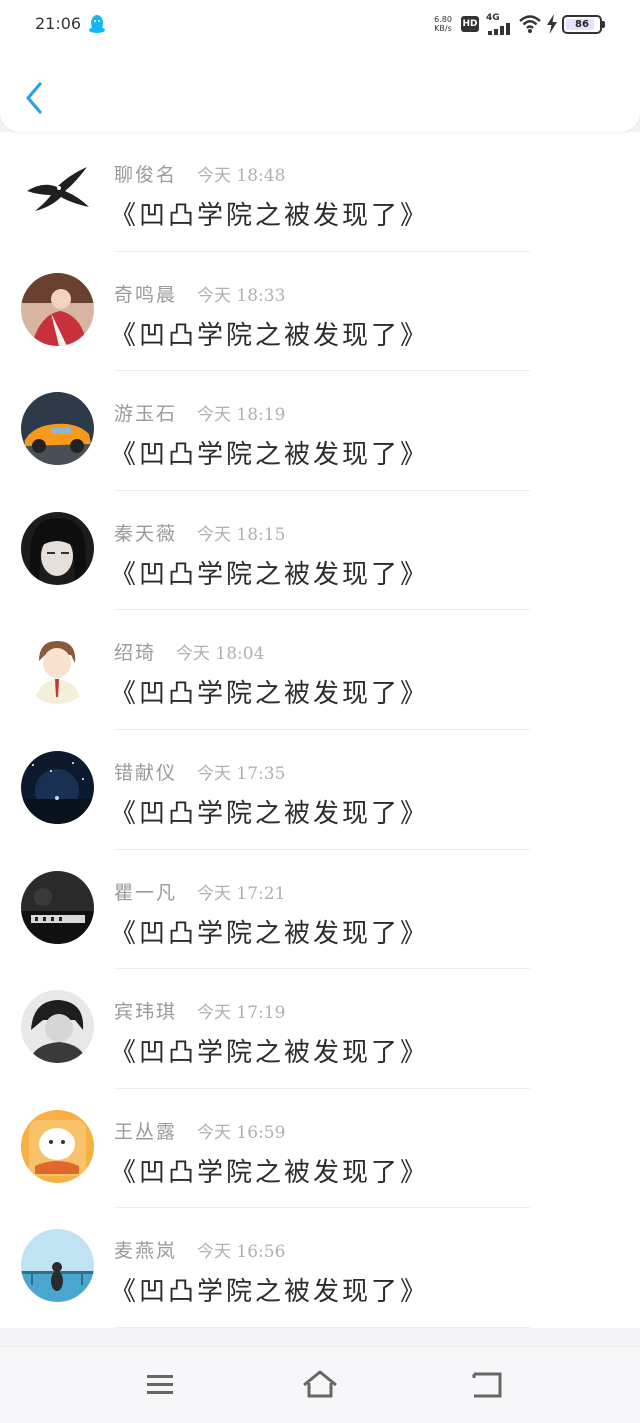 This screenshot has width=640, height=1423. What do you see at coordinates (493, 18) in the screenshot?
I see `network-type: 4G` at bounding box center [493, 18].